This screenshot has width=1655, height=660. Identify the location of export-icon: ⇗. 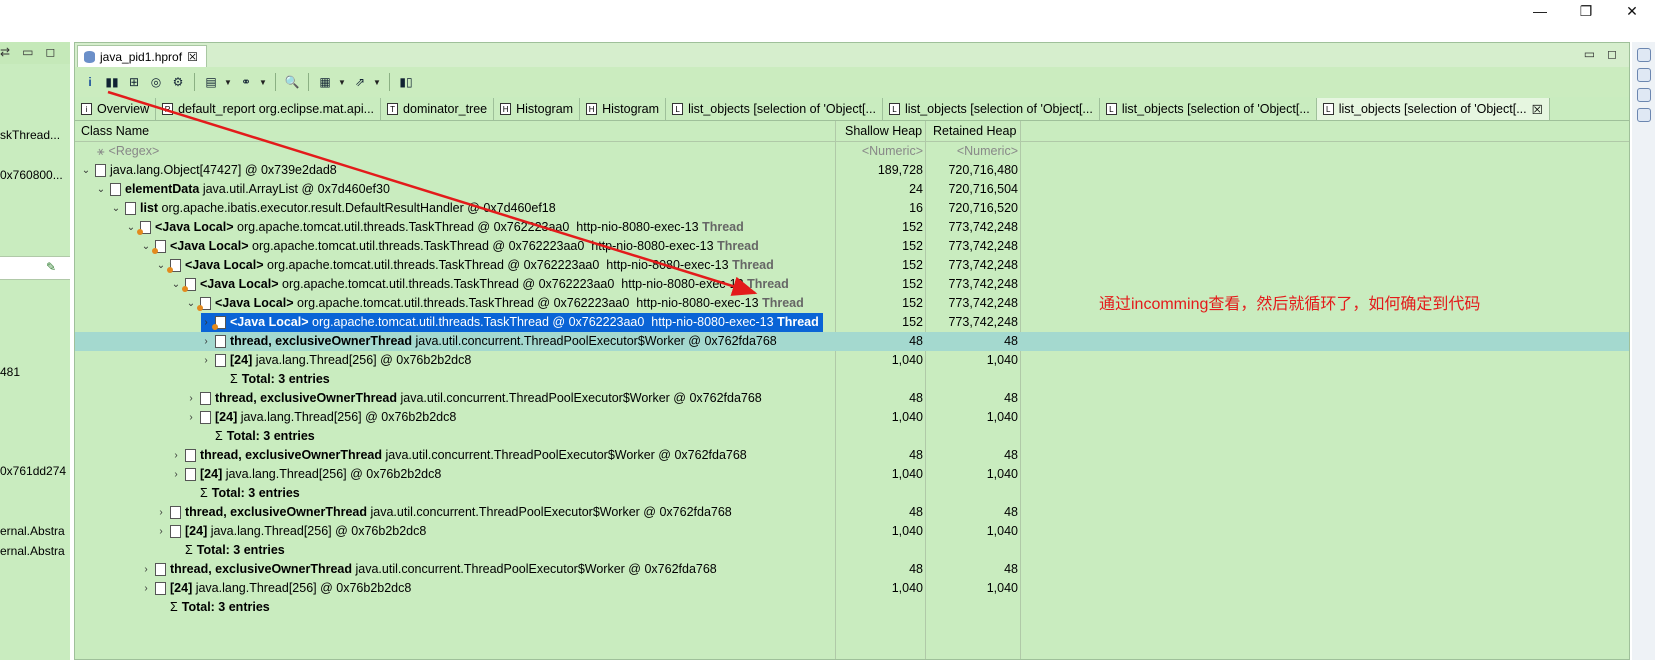
(360, 82).